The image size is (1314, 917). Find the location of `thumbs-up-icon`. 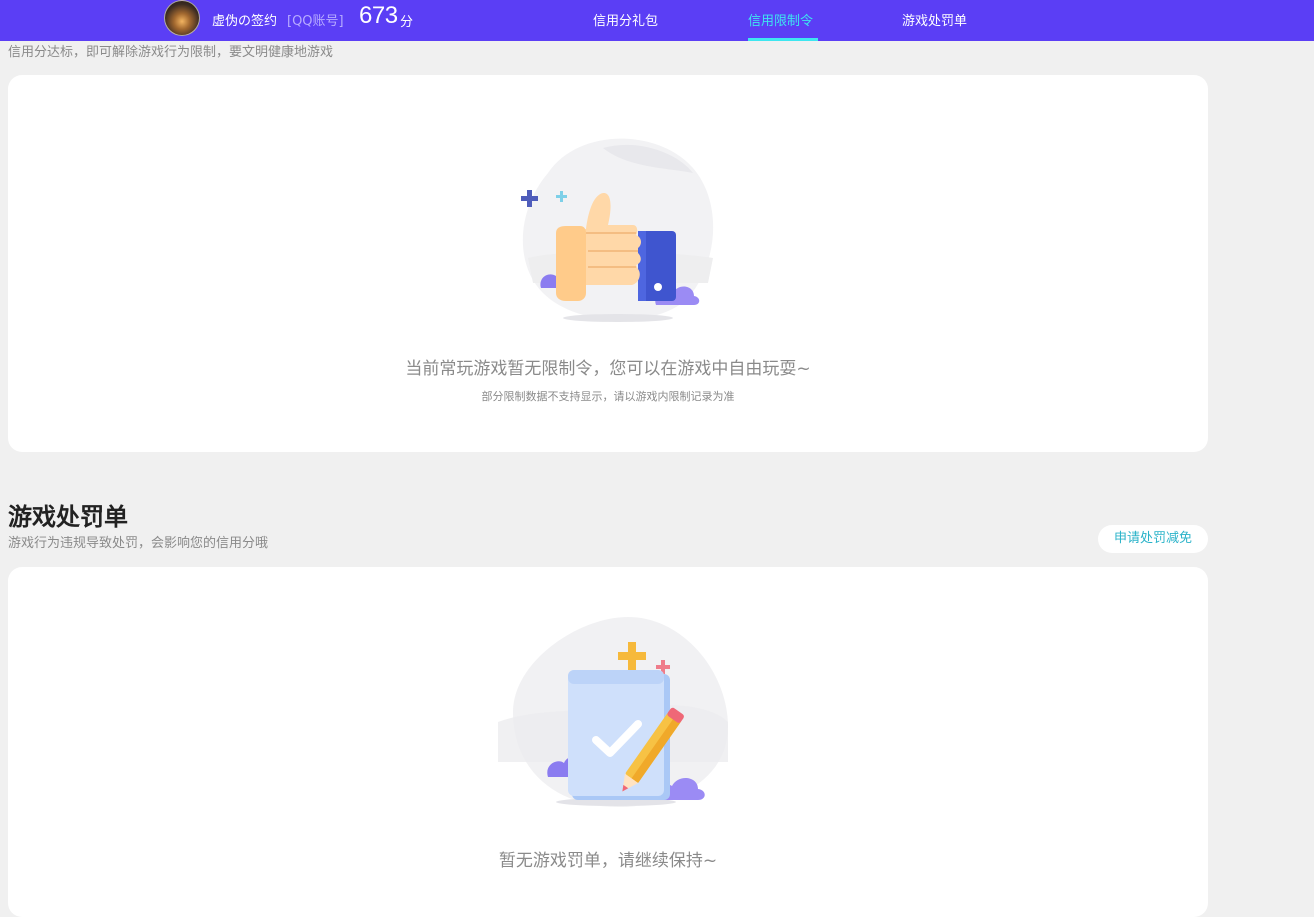

thumbs-up-icon is located at coordinates (617, 230).